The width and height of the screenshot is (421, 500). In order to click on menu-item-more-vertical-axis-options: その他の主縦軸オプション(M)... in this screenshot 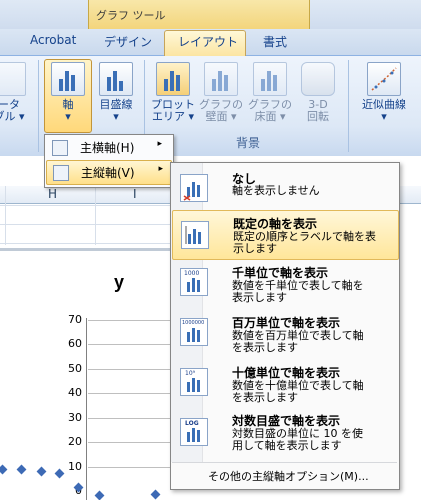, I will do `click(288, 476)`.